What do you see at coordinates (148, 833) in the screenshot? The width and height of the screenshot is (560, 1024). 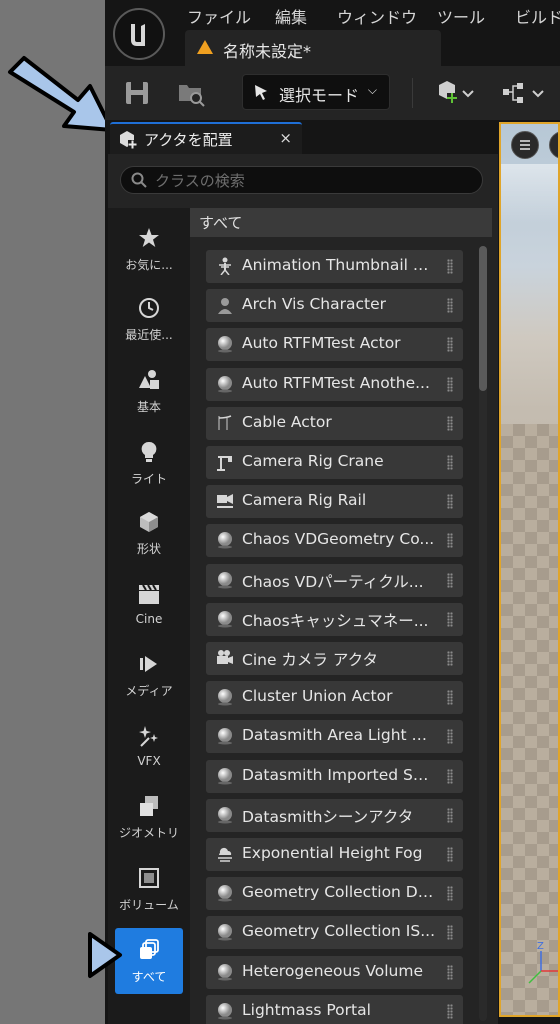 I see `category-label: ジオメトリ` at bounding box center [148, 833].